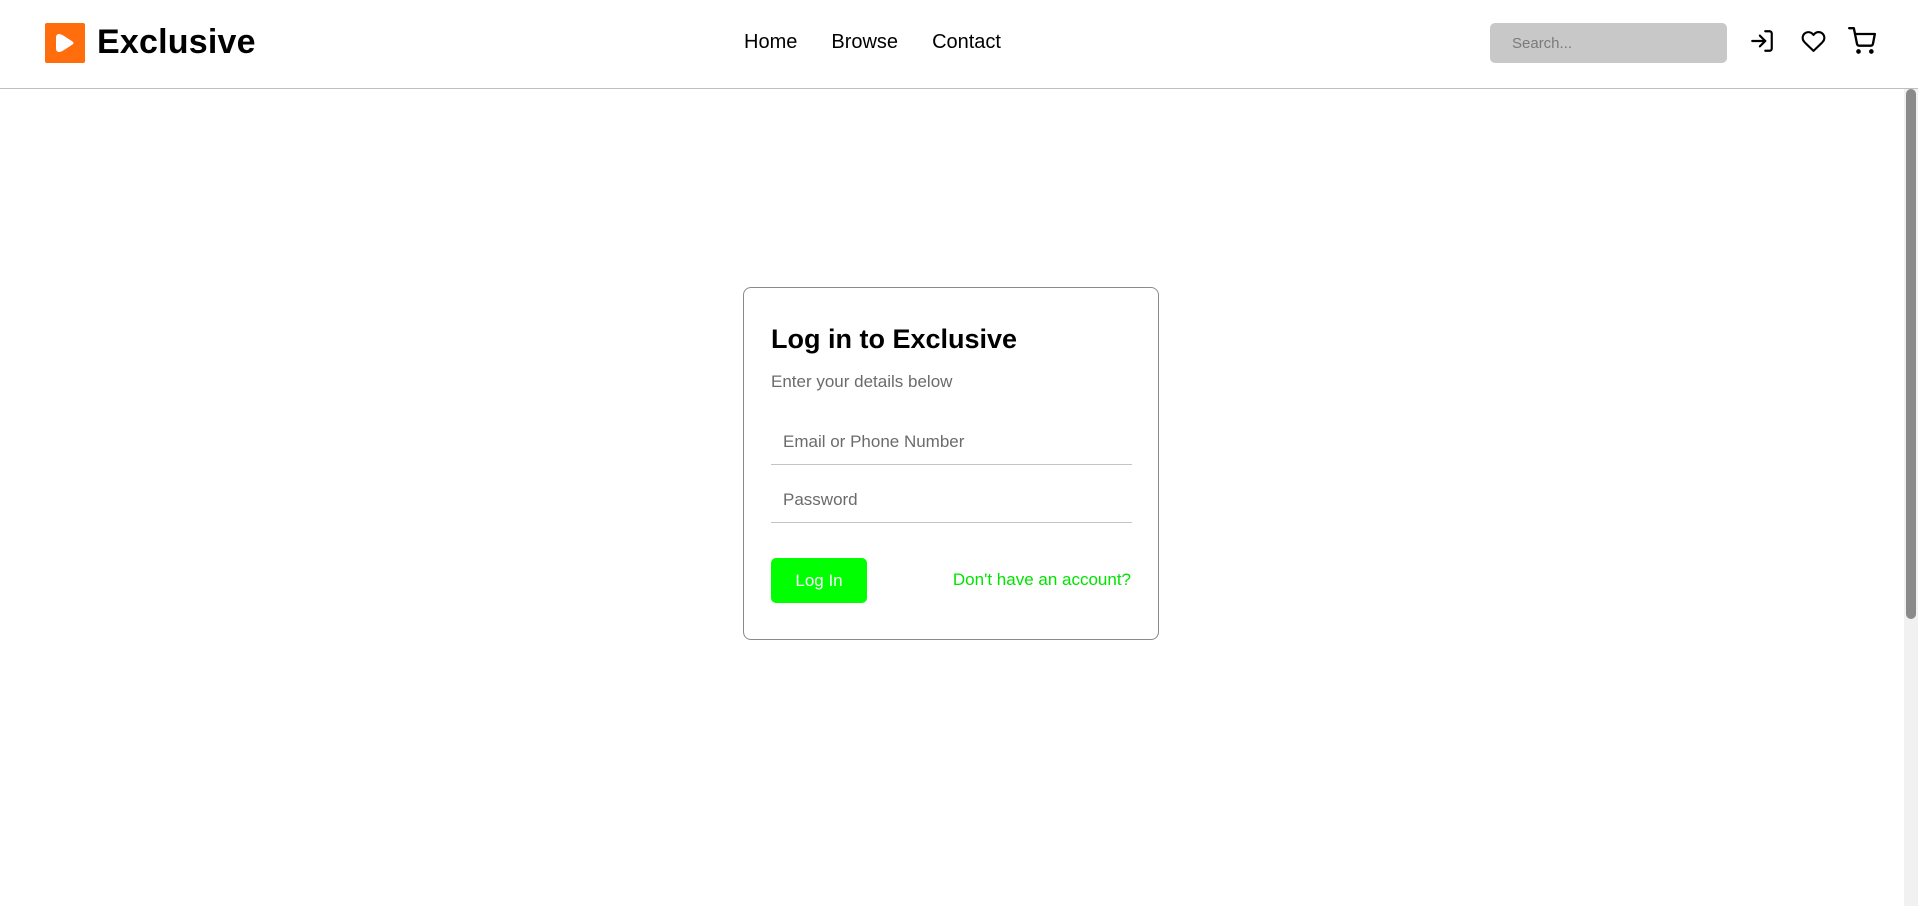 The width and height of the screenshot is (1918, 906). Describe the element at coordinates (176, 42) in the screenshot. I see `brand-name: Exclusive` at that location.